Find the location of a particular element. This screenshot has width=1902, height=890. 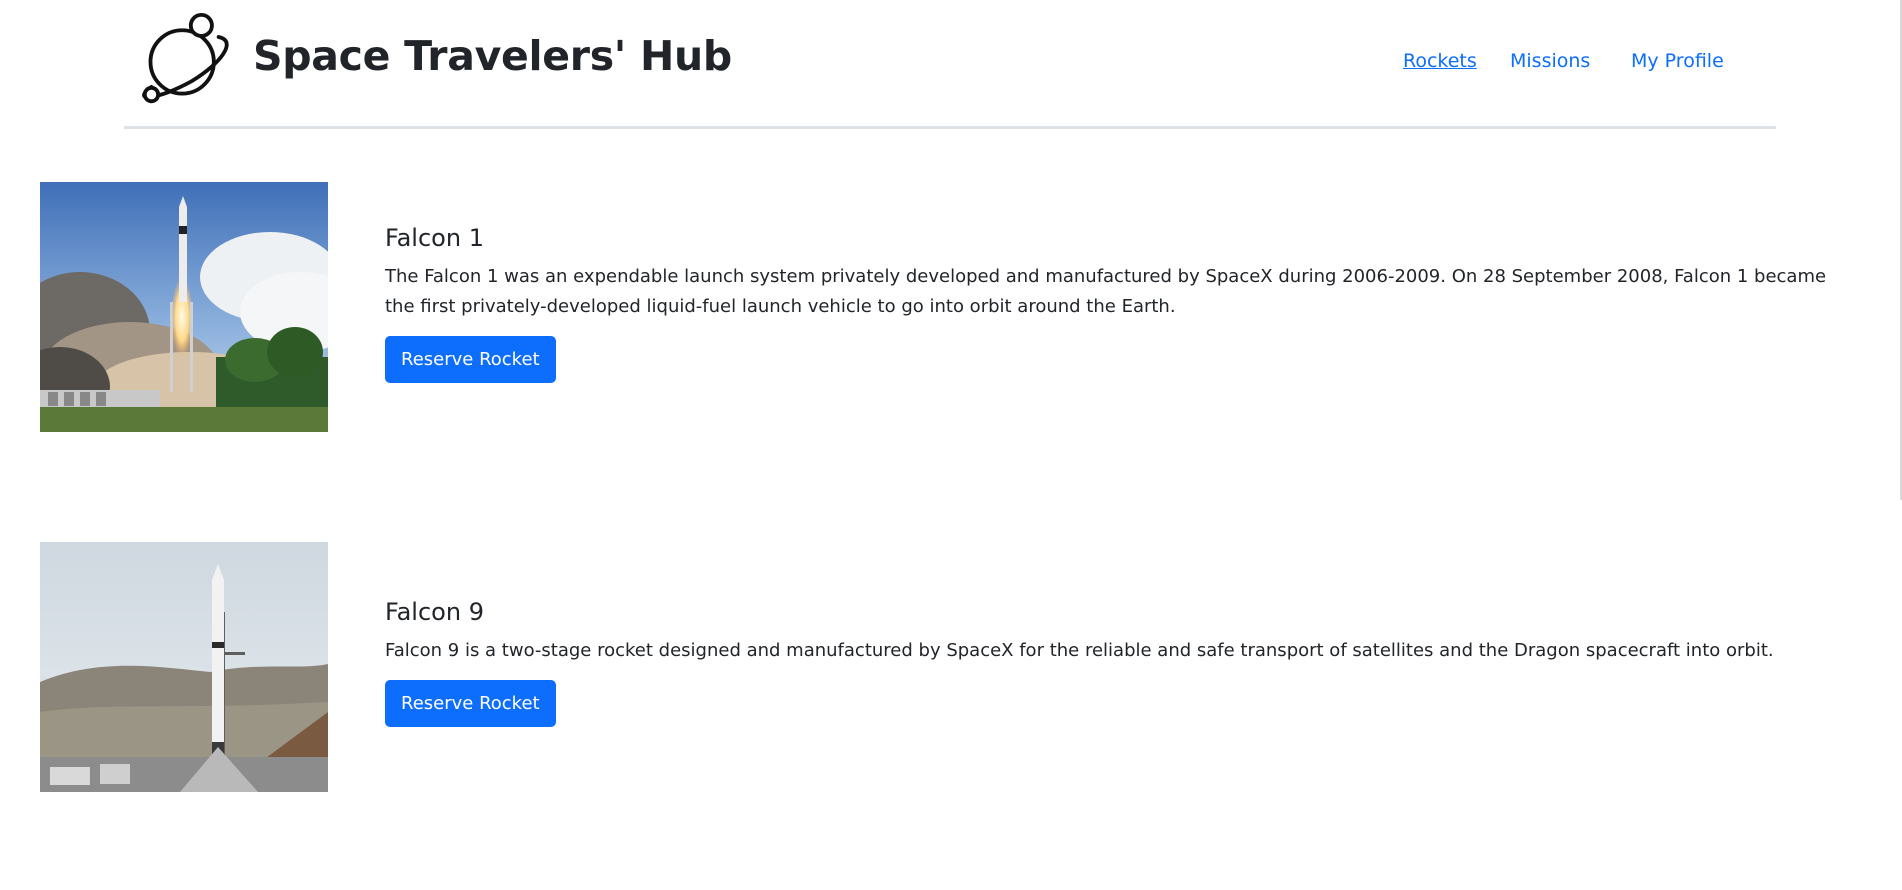

site-title: Space Travelers' Hub is located at coordinates (492, 56).